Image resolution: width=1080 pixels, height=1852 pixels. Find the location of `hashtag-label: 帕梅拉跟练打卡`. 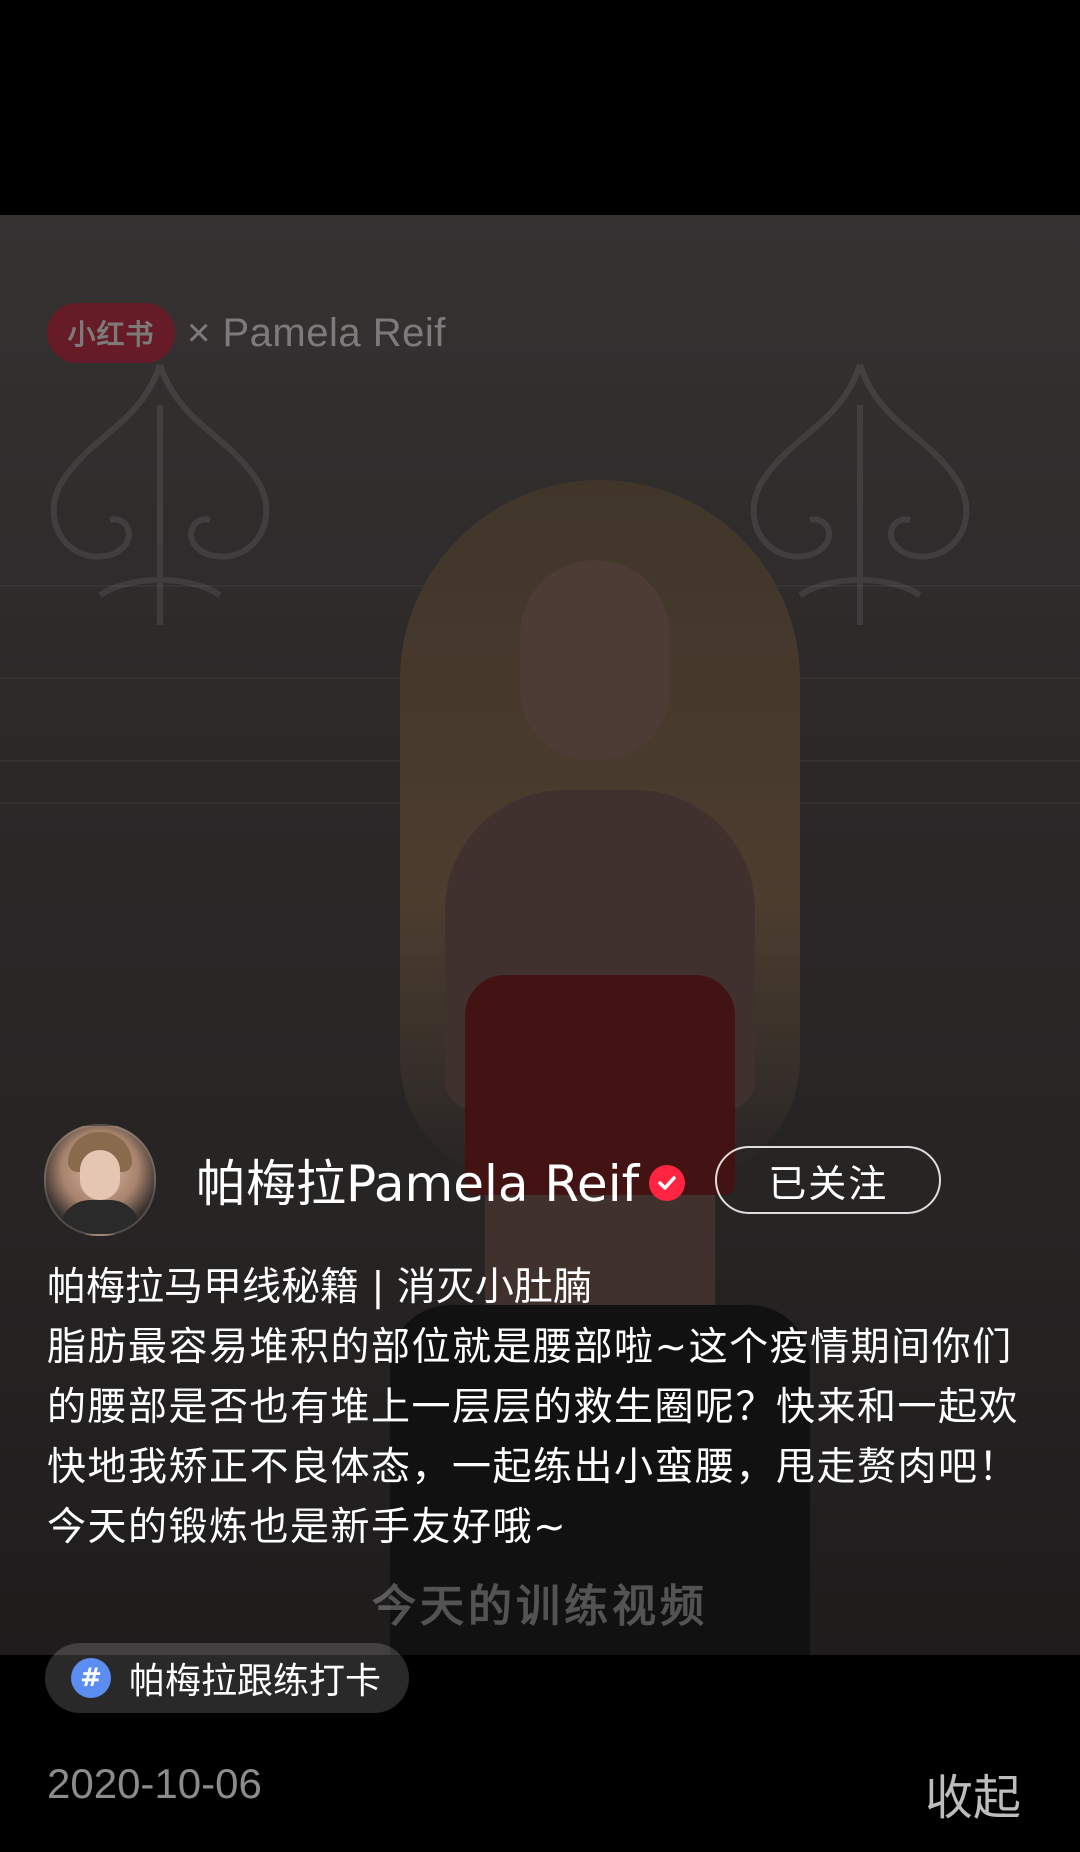

hashtag-label: 帕梅拉跟练打卡 is located at coordinates (255, 1681).